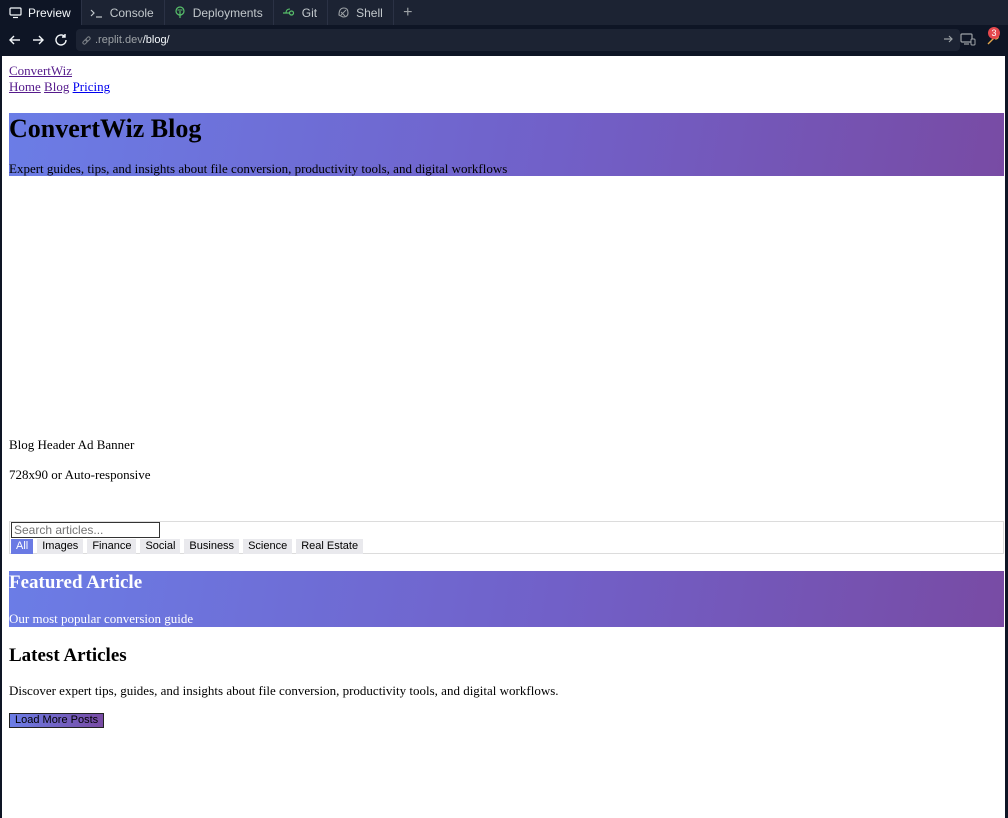  I want to click on latest-articles-heading: Latest Articles, so click(68, 655).